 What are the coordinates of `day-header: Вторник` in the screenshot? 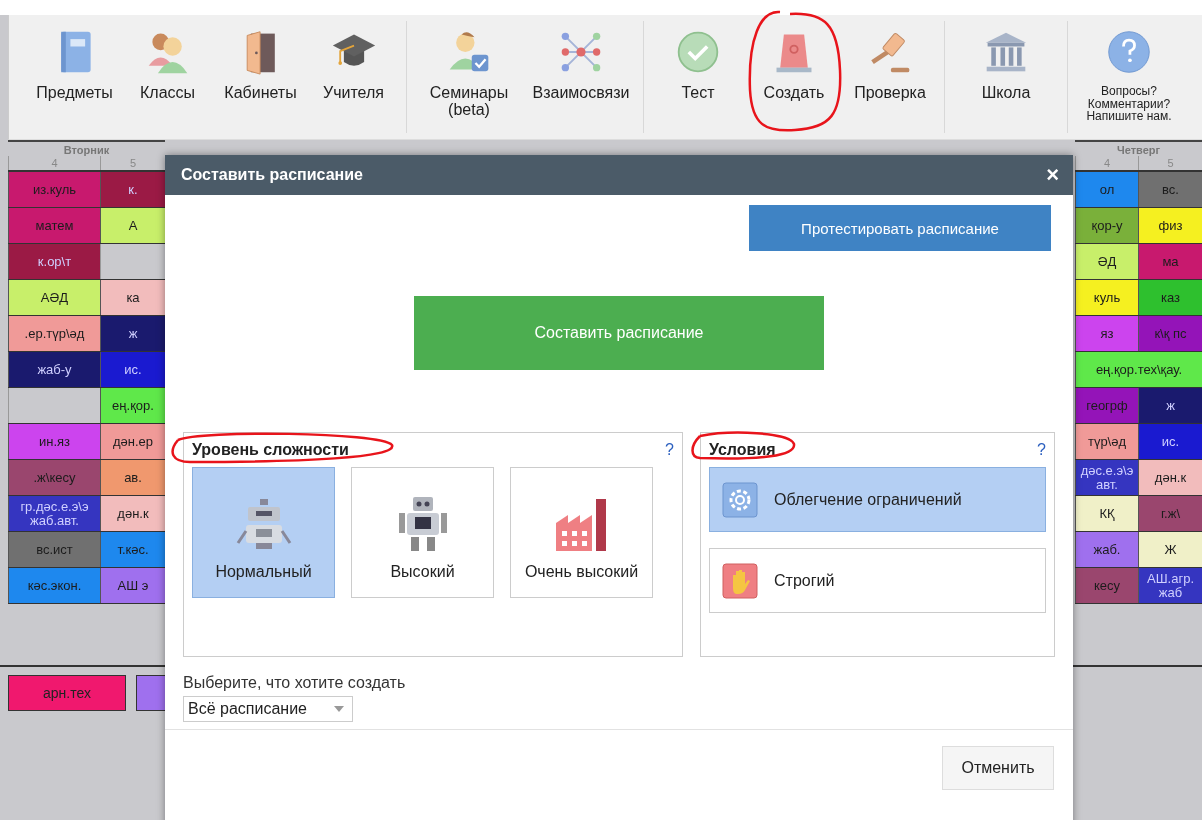 It's located at (86, 148).